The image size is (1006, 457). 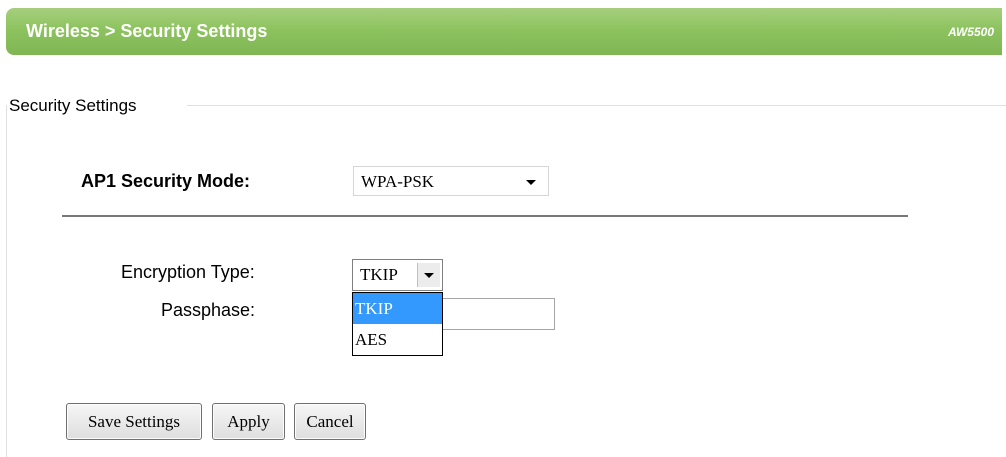 What do you see at coordinates (188, 272) in the screenshot?
I see `encryption-type-label: Encryption Type:` at bounding box center [188, 272].